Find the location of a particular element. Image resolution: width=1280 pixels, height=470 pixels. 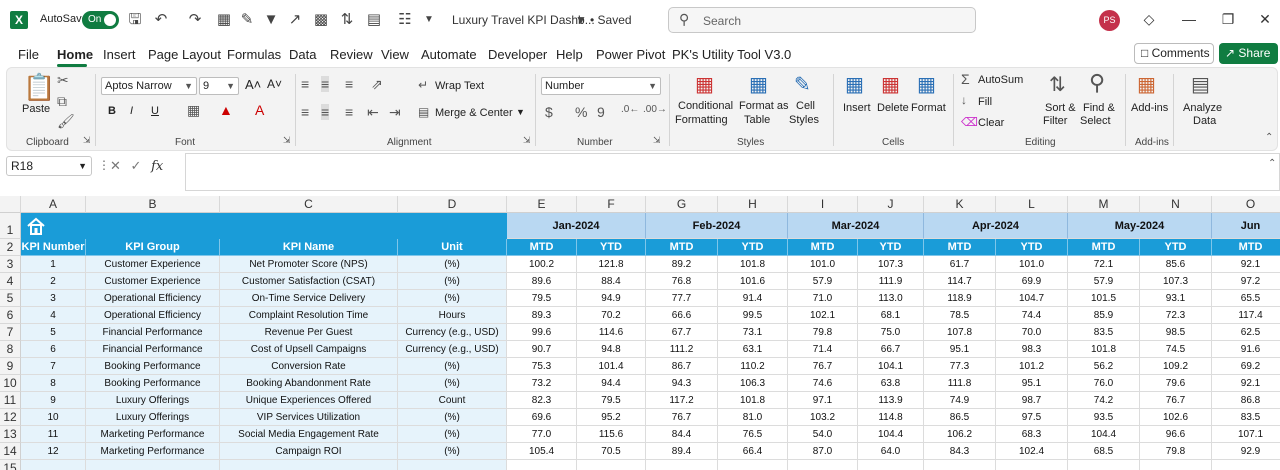

filter-icon: ▼ is located at coordinates (271, 20).